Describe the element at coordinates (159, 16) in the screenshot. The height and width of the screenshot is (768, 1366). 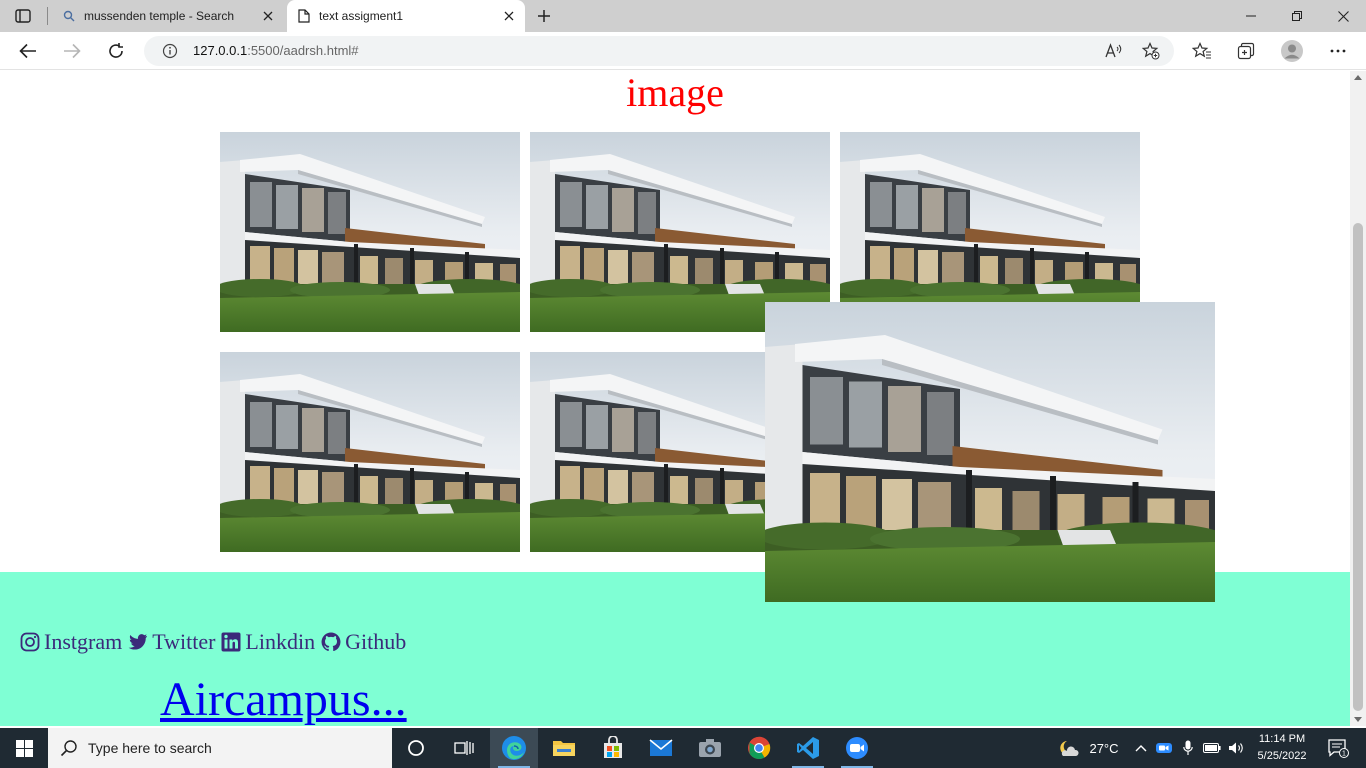
I see `tab-title: mussenden temple - Search` at that location.